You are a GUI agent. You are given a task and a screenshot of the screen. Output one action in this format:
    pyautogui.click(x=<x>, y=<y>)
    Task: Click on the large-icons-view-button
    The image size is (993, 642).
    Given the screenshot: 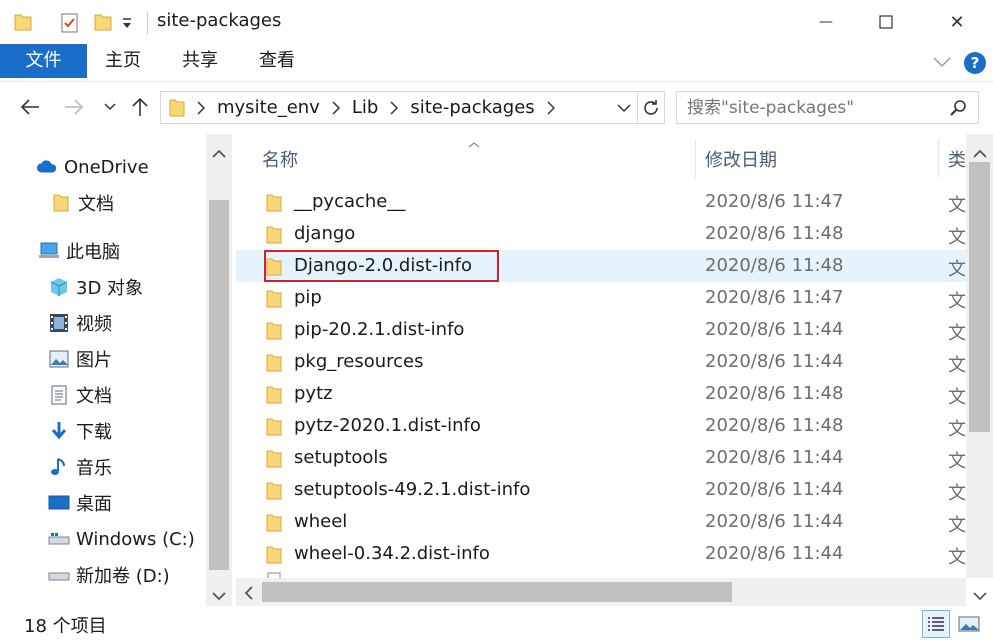 What is the action you would take?
    pyautogui.click(x=969, y=624)
    